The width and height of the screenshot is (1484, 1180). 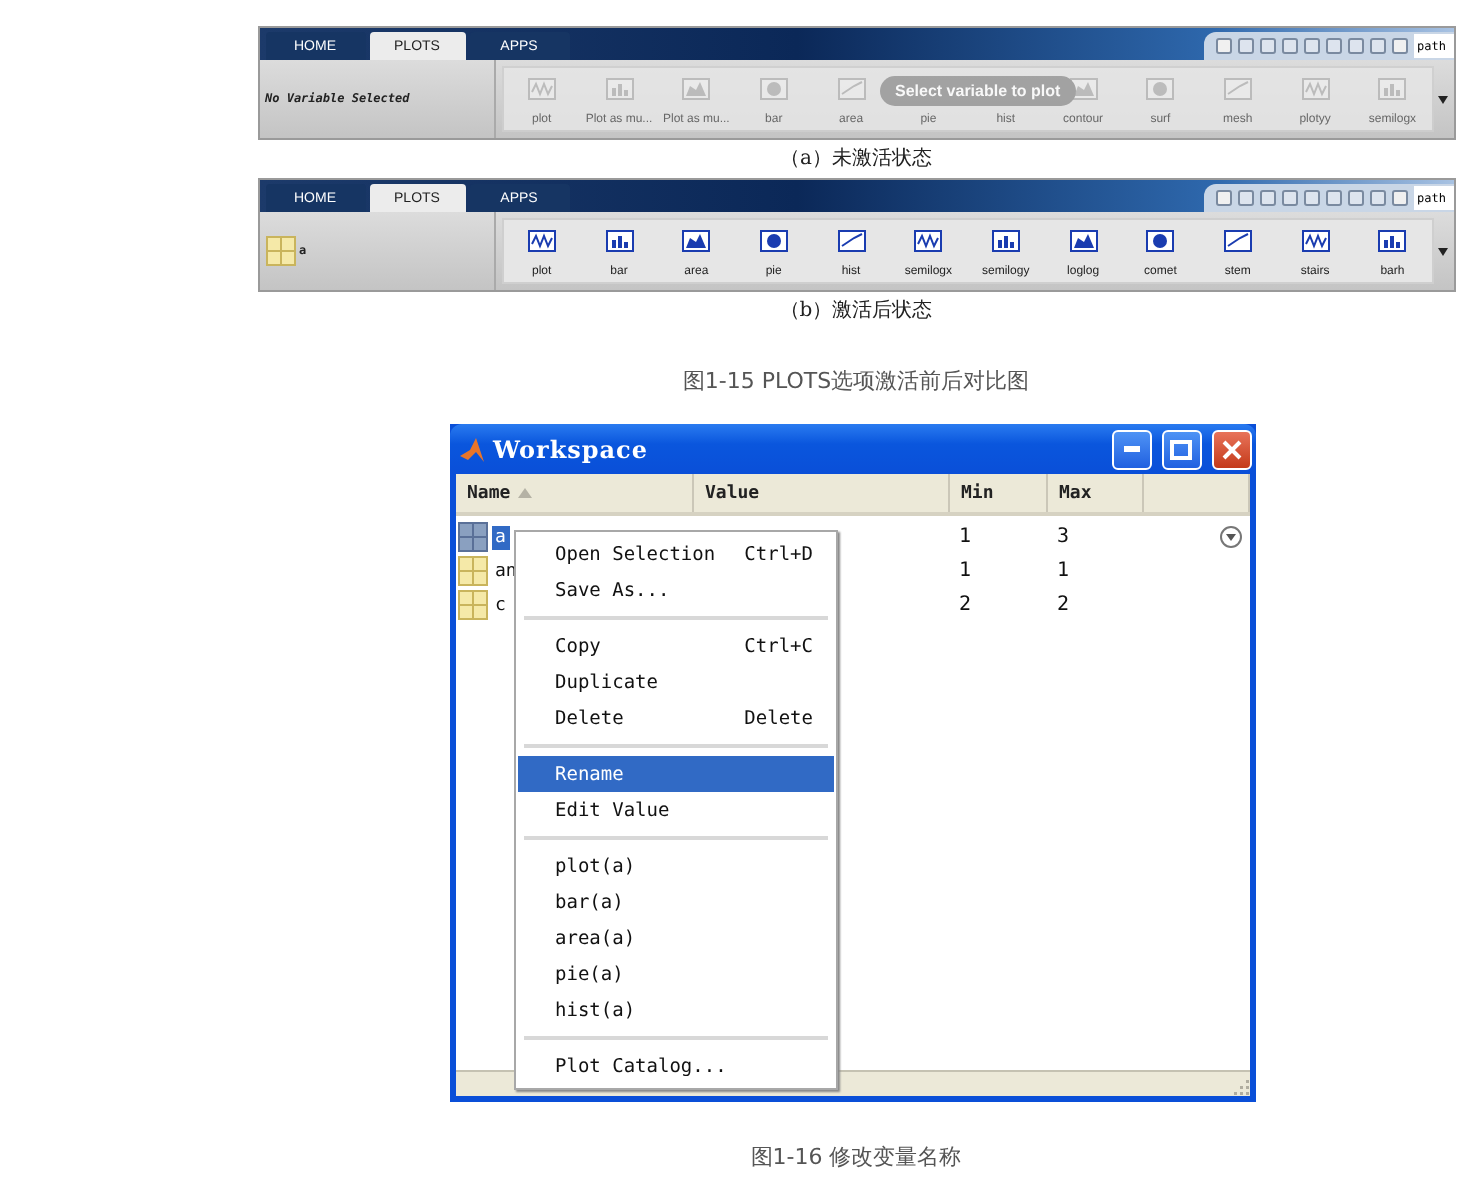 What do you see at coordinates (675, 1010) in the screenshot?
I see `menu-item: hist(a)` at bounding box center [675, 1010].